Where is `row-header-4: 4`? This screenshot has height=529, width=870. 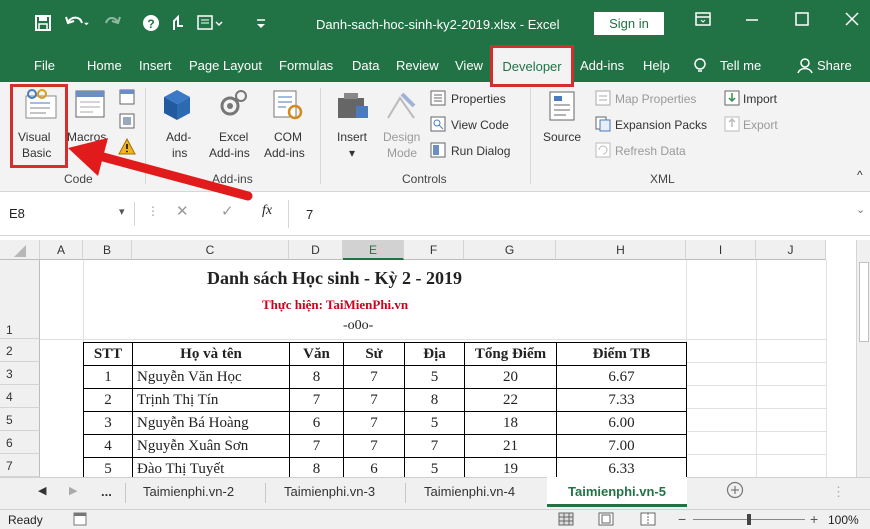 row-header-4: 4 is located at coordinates (20, 396).